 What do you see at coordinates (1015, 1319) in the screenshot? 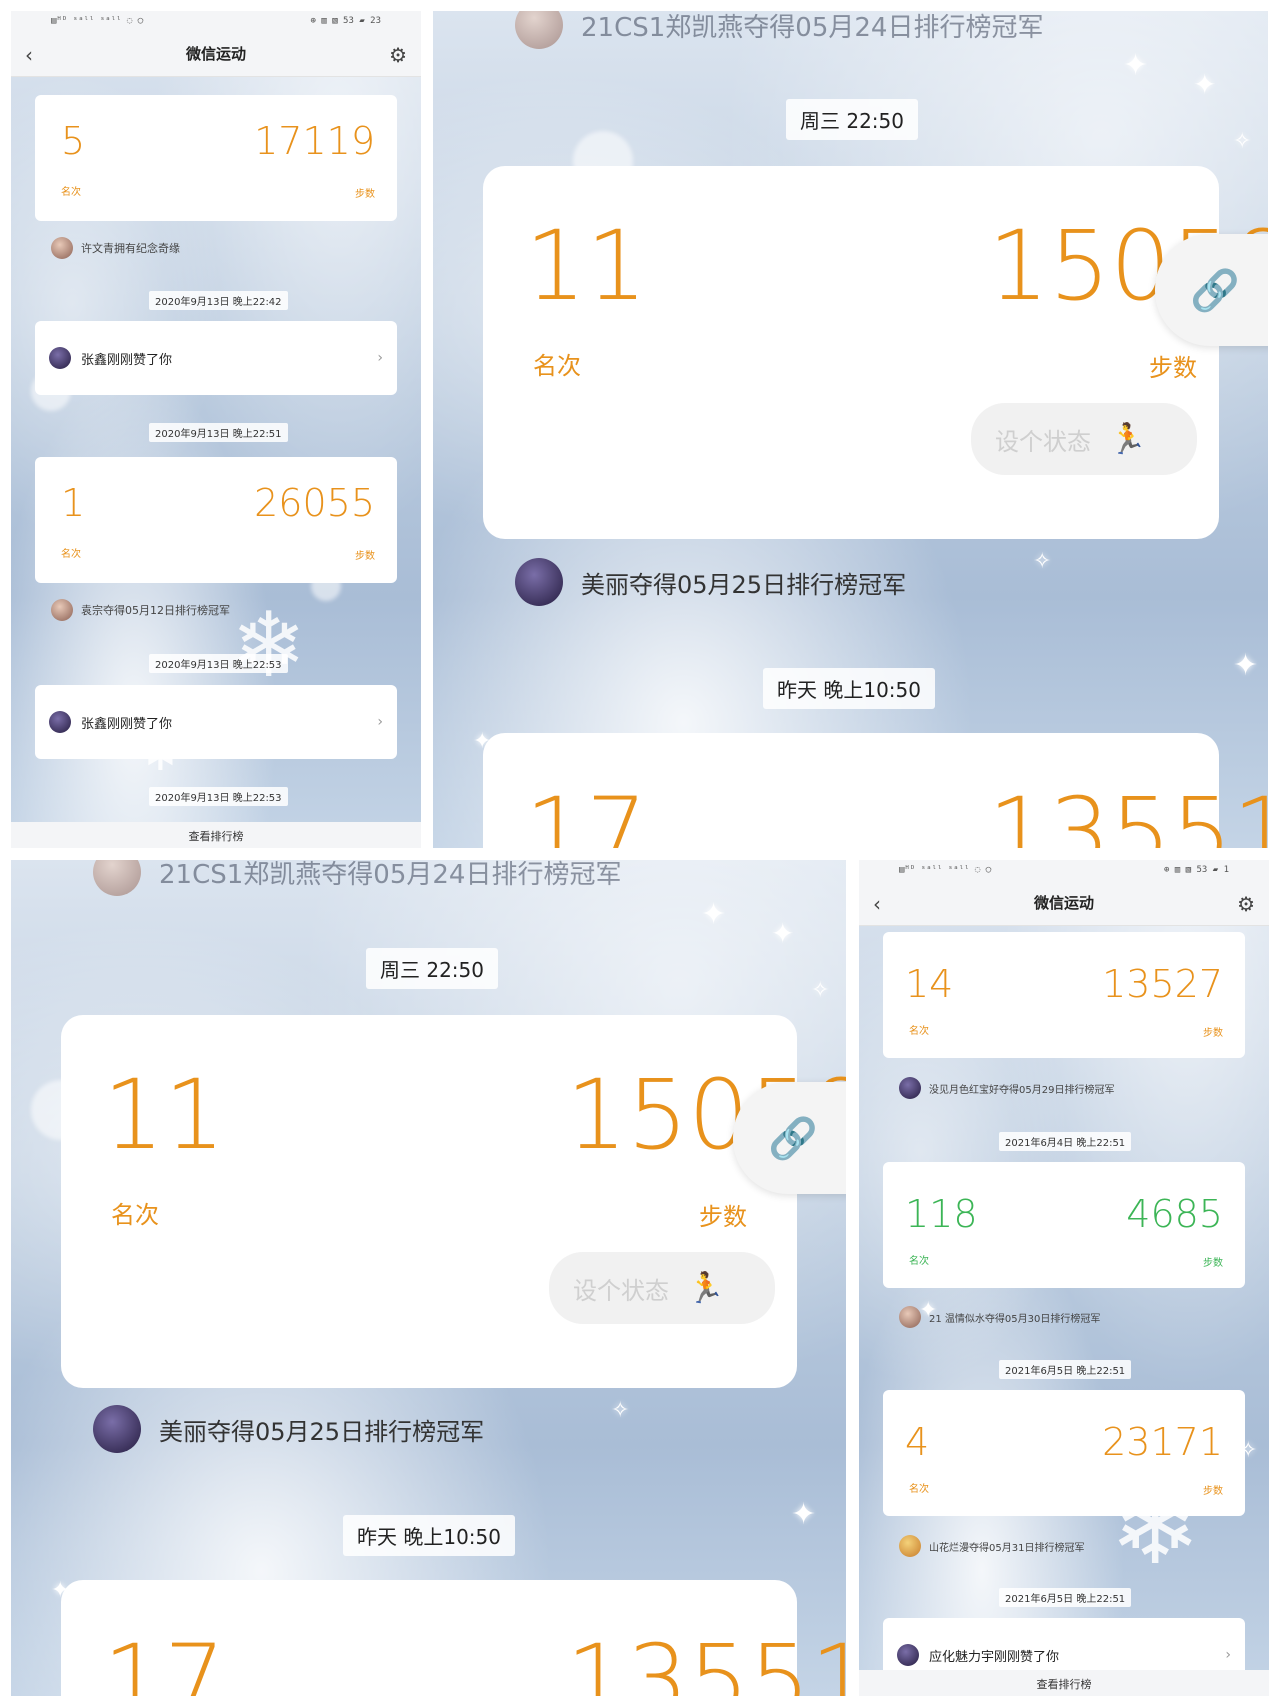
I see `note-text: 21 温情似水夺得05月30日排行榜冠军` at bounding box center [1015, 1319].